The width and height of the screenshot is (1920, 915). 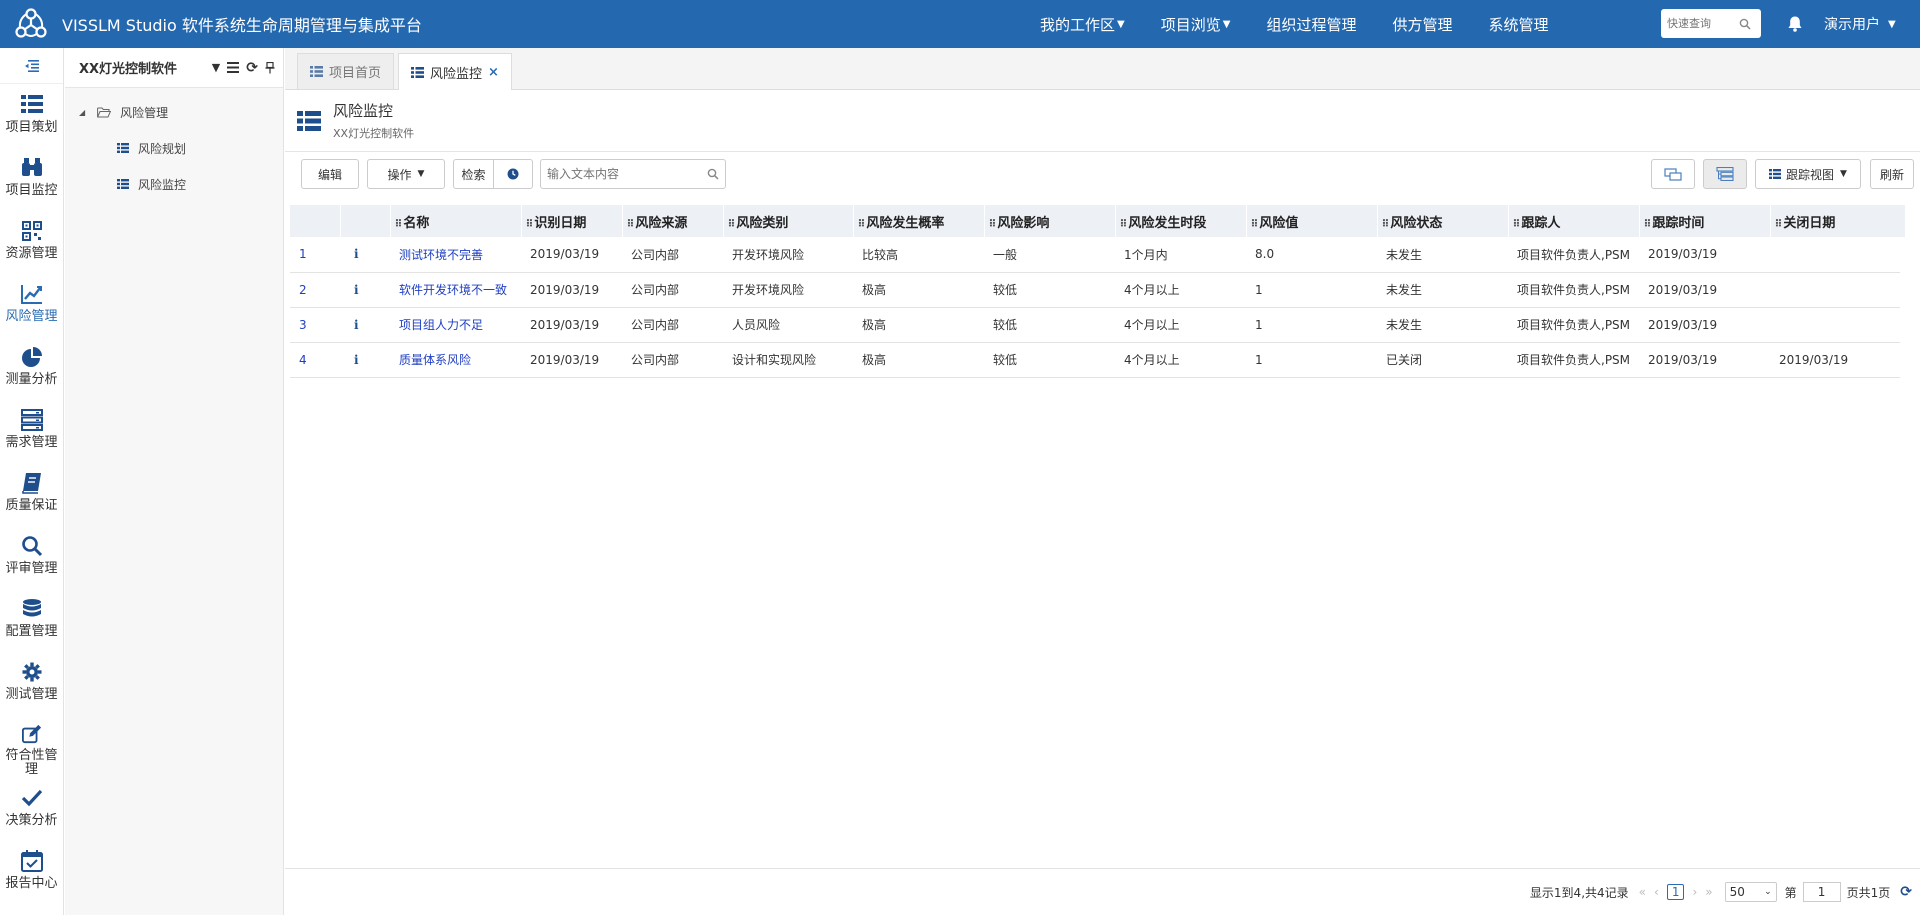 What do you see at coordinates (456, 221) in the screenshot?
I see `column-header: ⠿ 名称` at bounding box center [456, 221].